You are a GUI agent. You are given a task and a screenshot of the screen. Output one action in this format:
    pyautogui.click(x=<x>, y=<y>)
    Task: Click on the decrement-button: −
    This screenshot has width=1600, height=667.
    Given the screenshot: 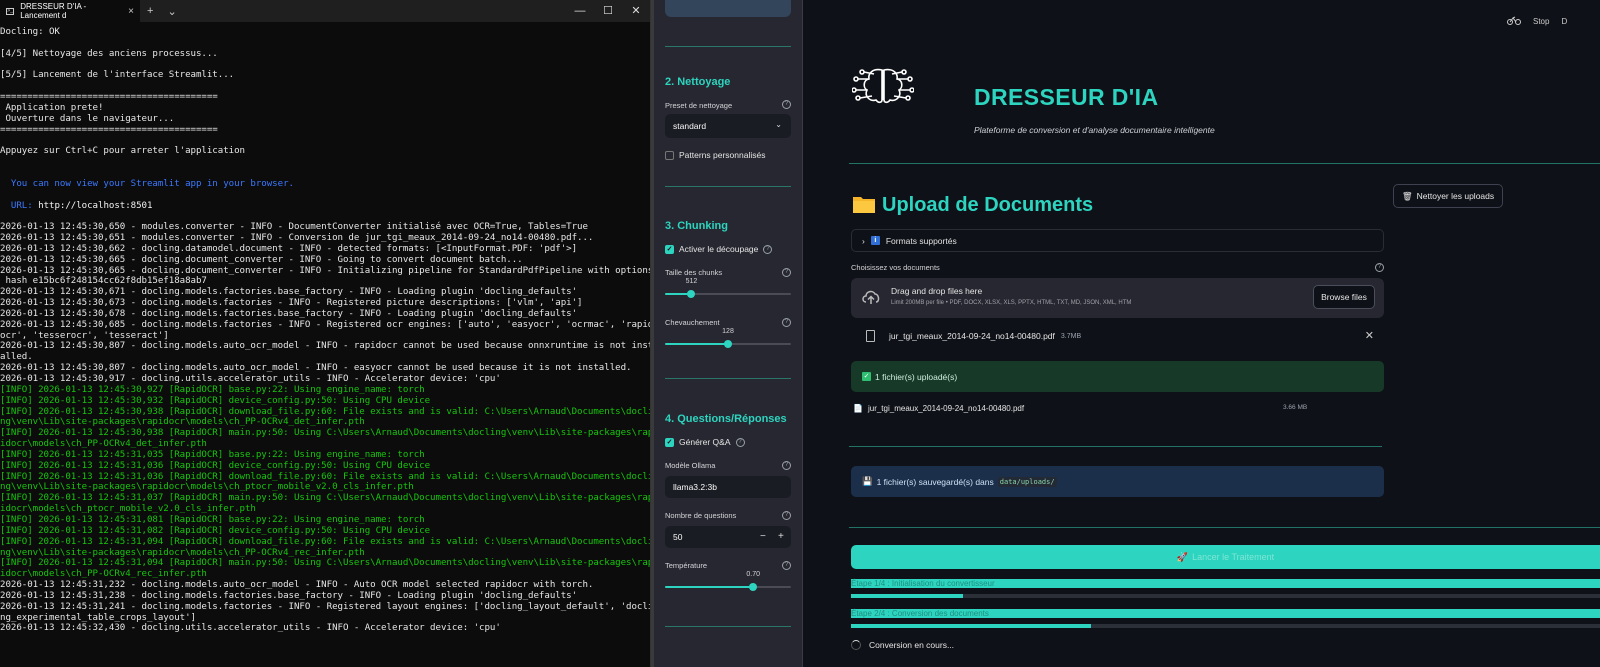 What is the action you would take?
    pyautogui.click(x=763, y=536)
    